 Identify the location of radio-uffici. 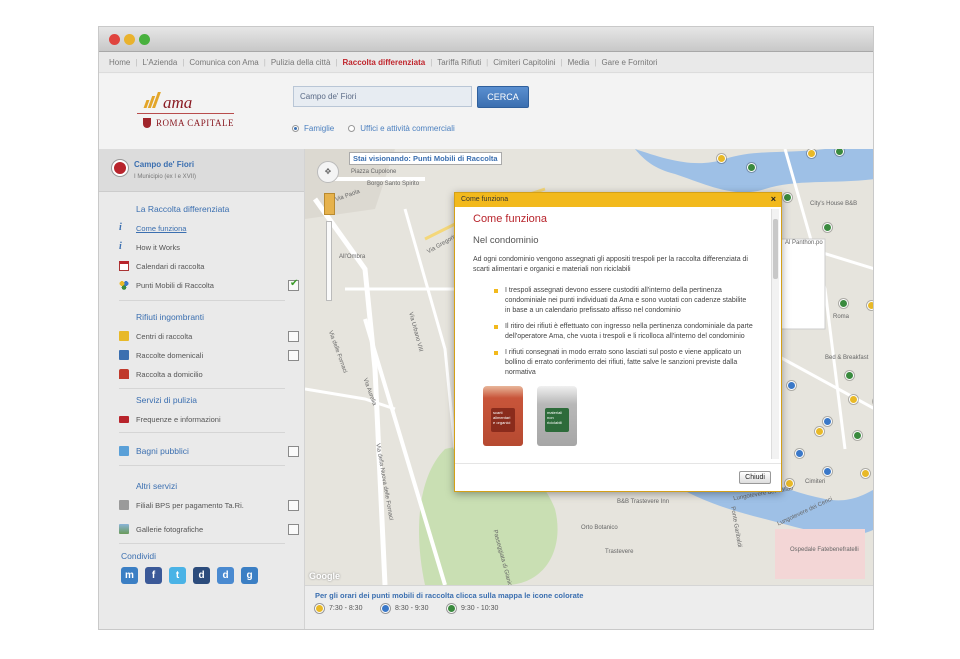
(352, 128).